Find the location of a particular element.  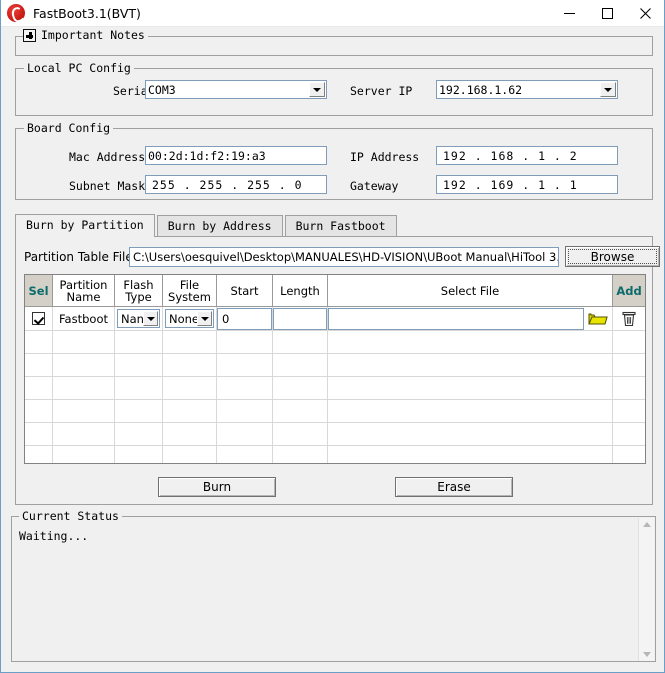

flash-type-select: Nand is located at coordinates (138, 318).